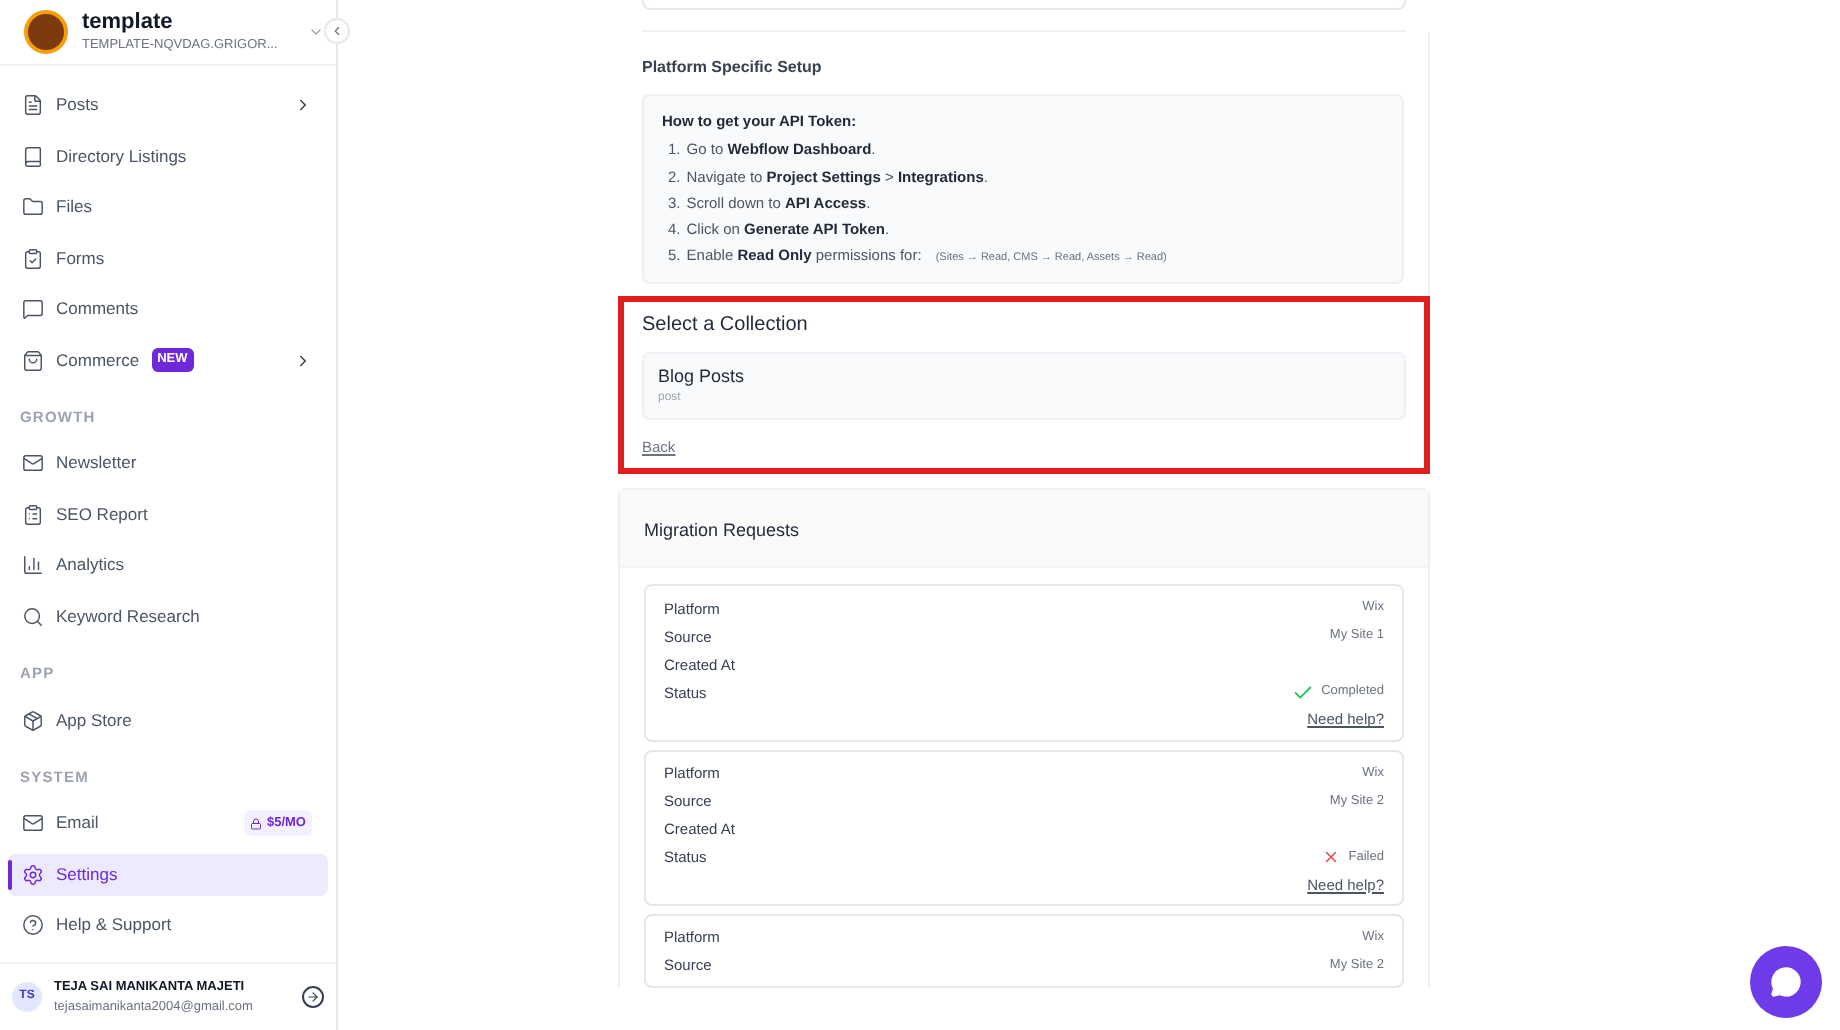 The height and width of the screenshot is (1030, 1840). Describe the element at coordinates (33, 258) in the screenshot. I see `clipboard-check-icon` at that location.